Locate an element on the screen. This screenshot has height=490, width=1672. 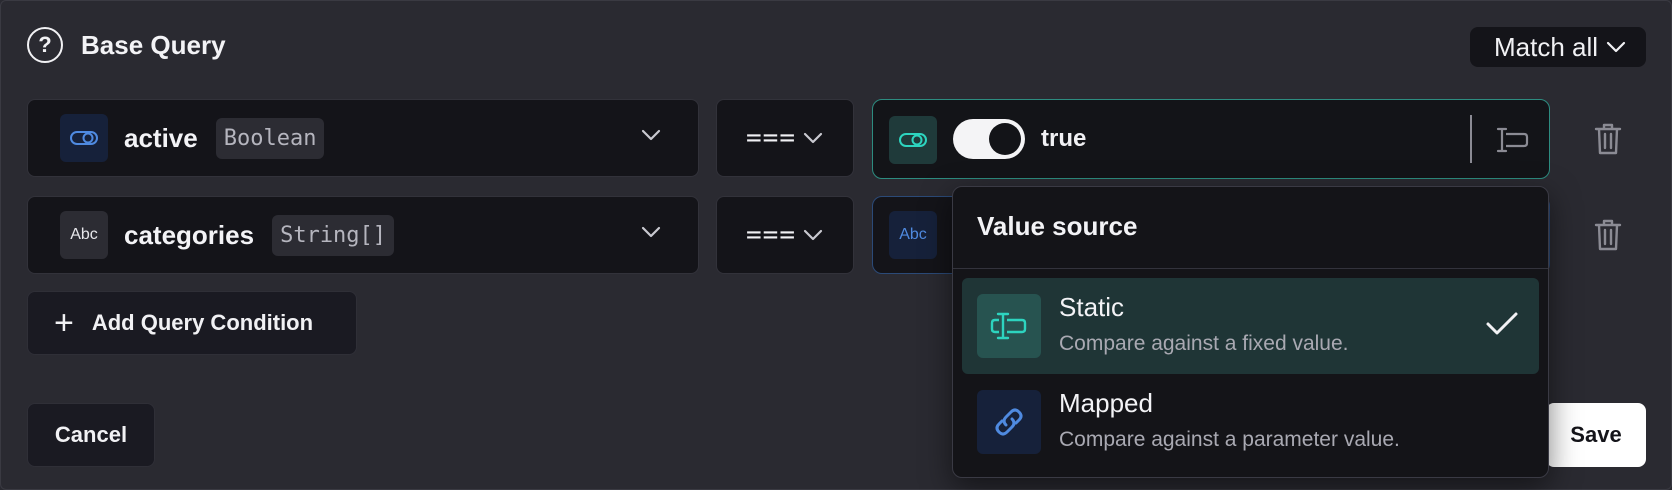
field-type-badge: Boolean is located at coordinates (270, 138).